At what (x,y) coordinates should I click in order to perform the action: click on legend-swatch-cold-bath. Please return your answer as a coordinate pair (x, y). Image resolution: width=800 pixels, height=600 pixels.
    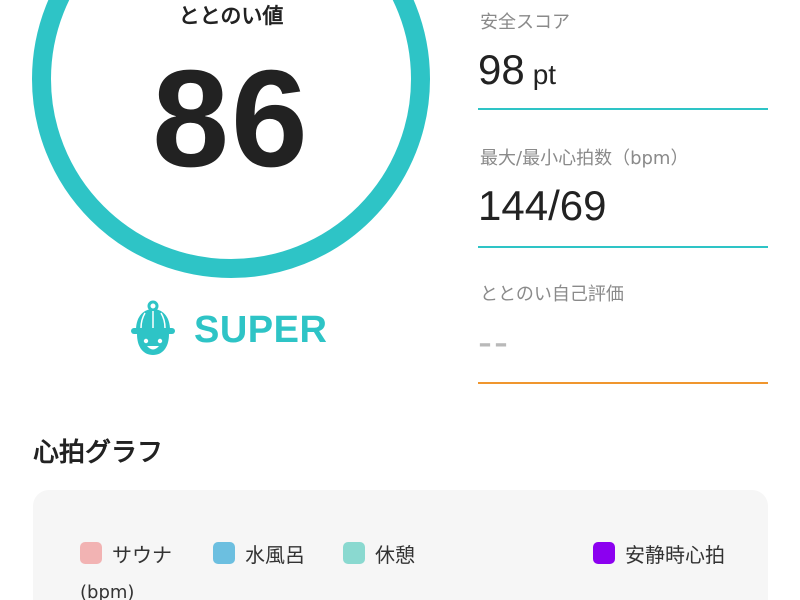
    Looking at the image, I should click on (224, 553).